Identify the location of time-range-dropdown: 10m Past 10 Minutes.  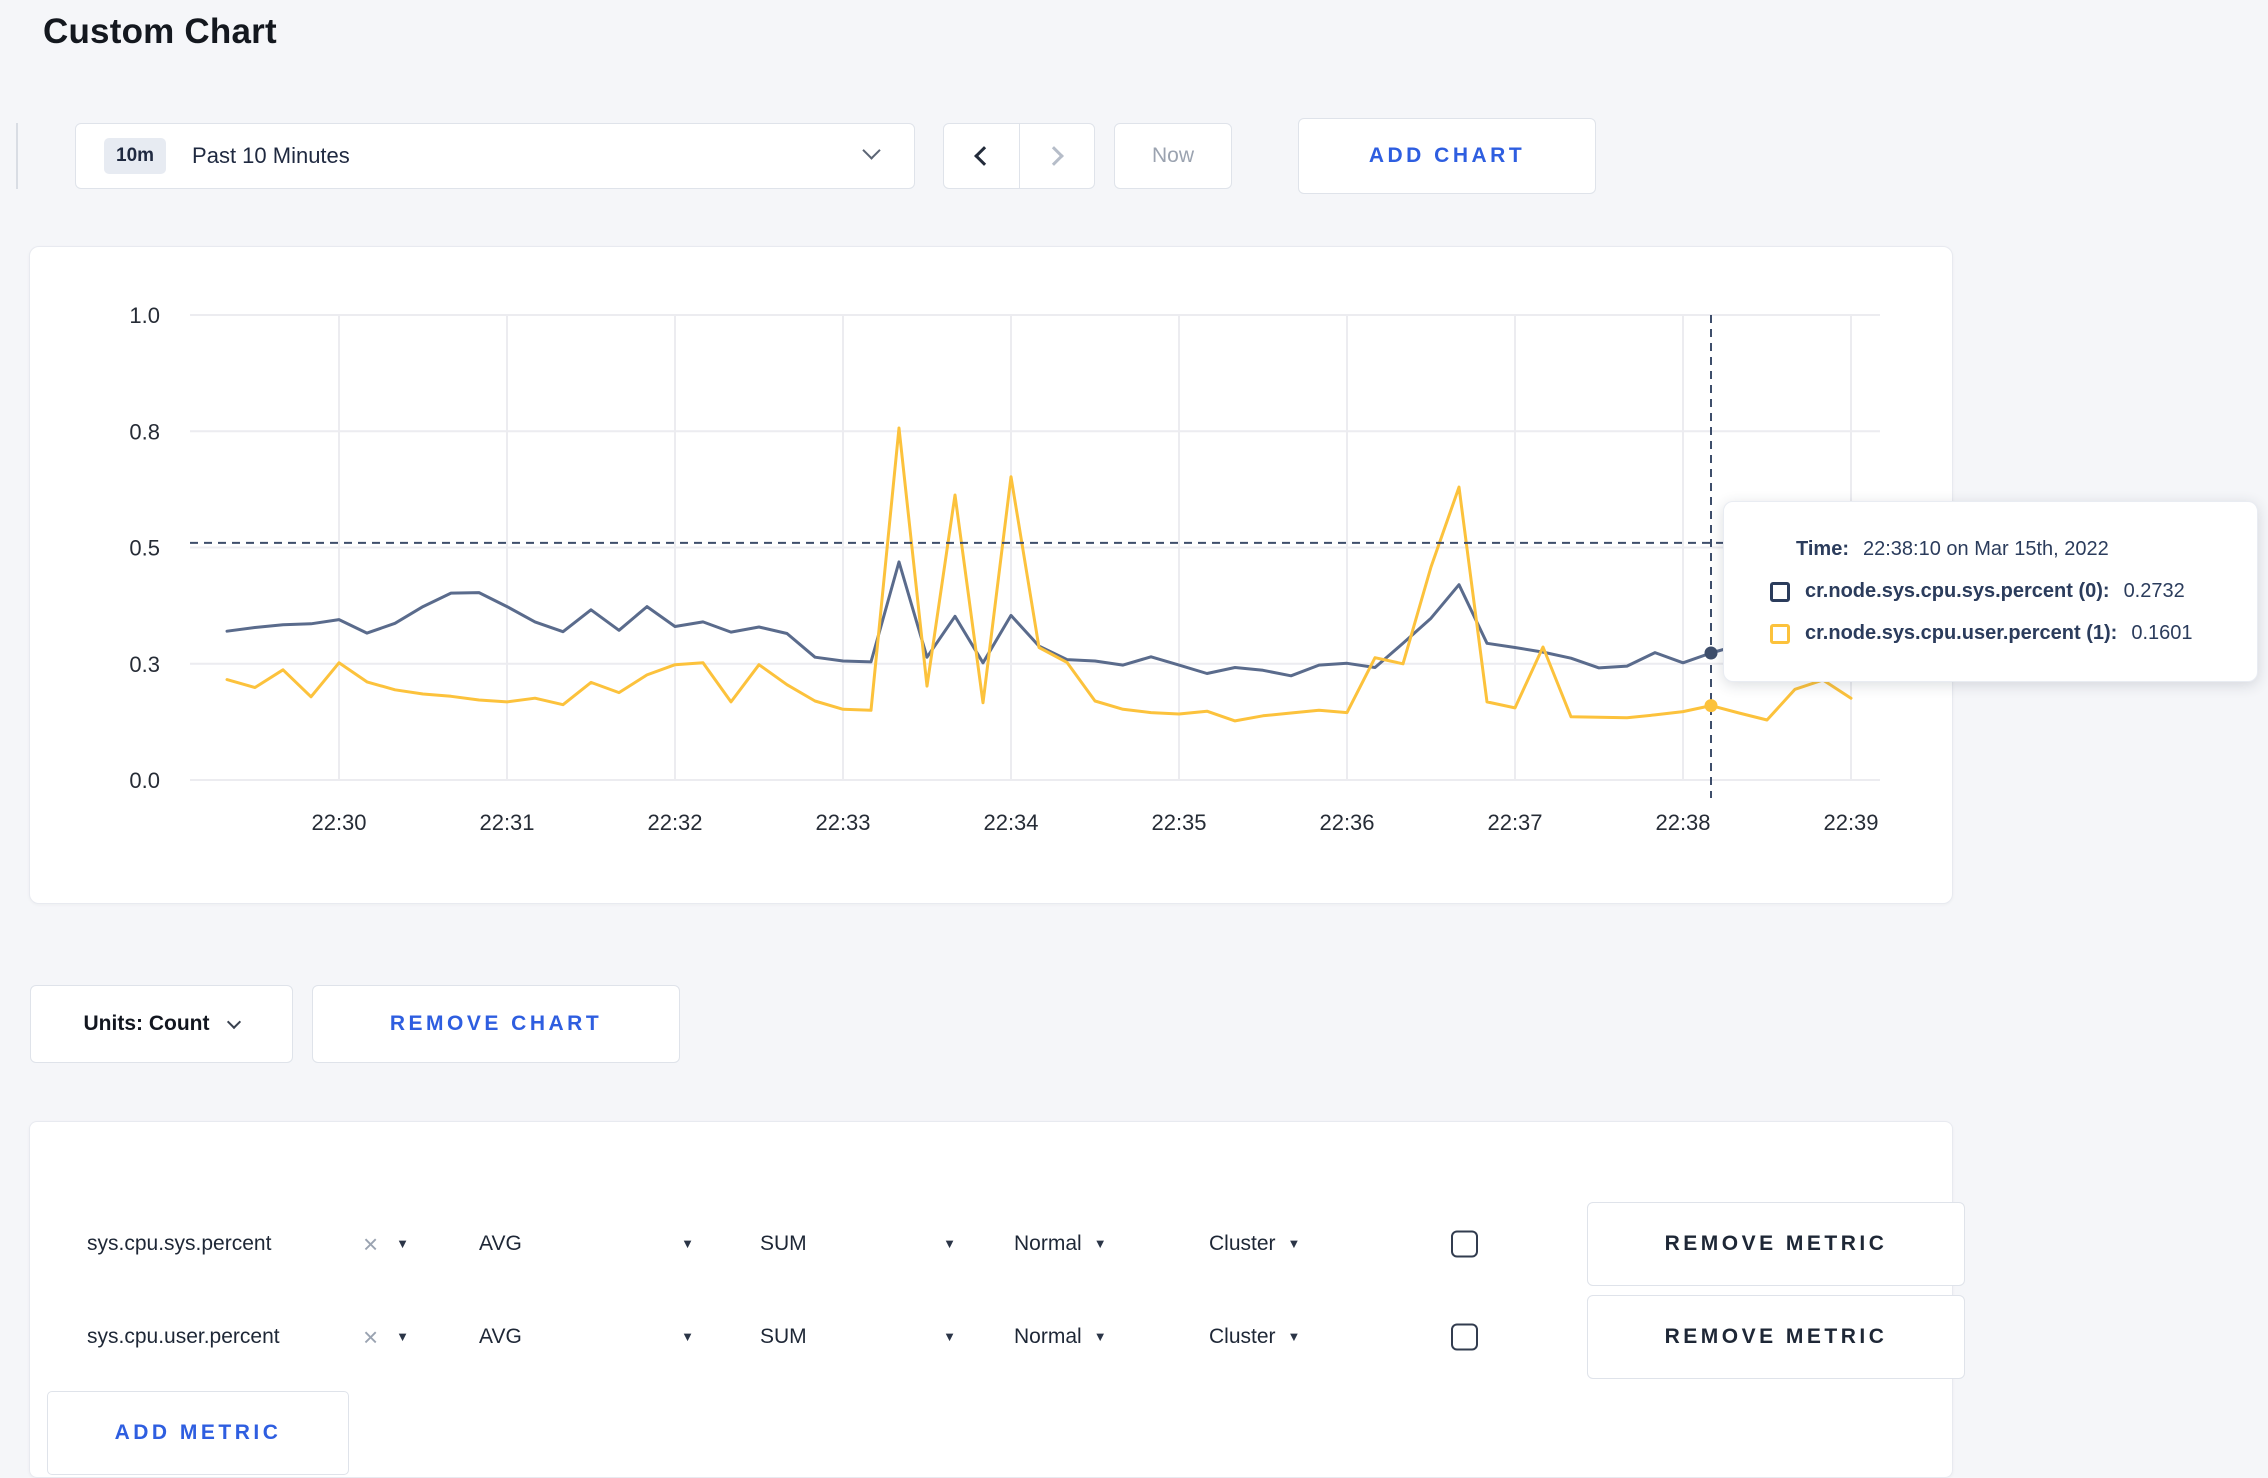
(495, 156).